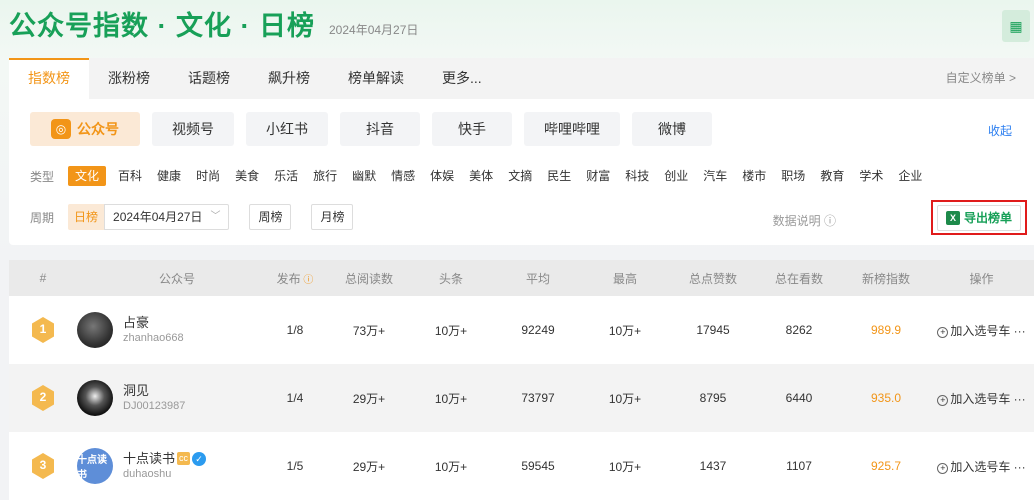 This screenshot has height=500, width=1034. I want to click on account-name: 洞见, so click(154, 391).